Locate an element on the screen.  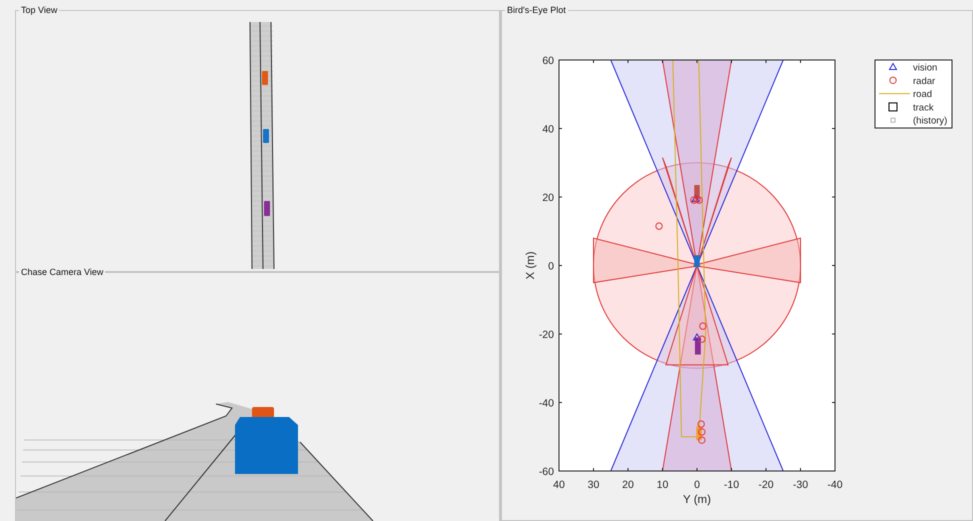
legend-label: road is located at coordinates (922, 94).